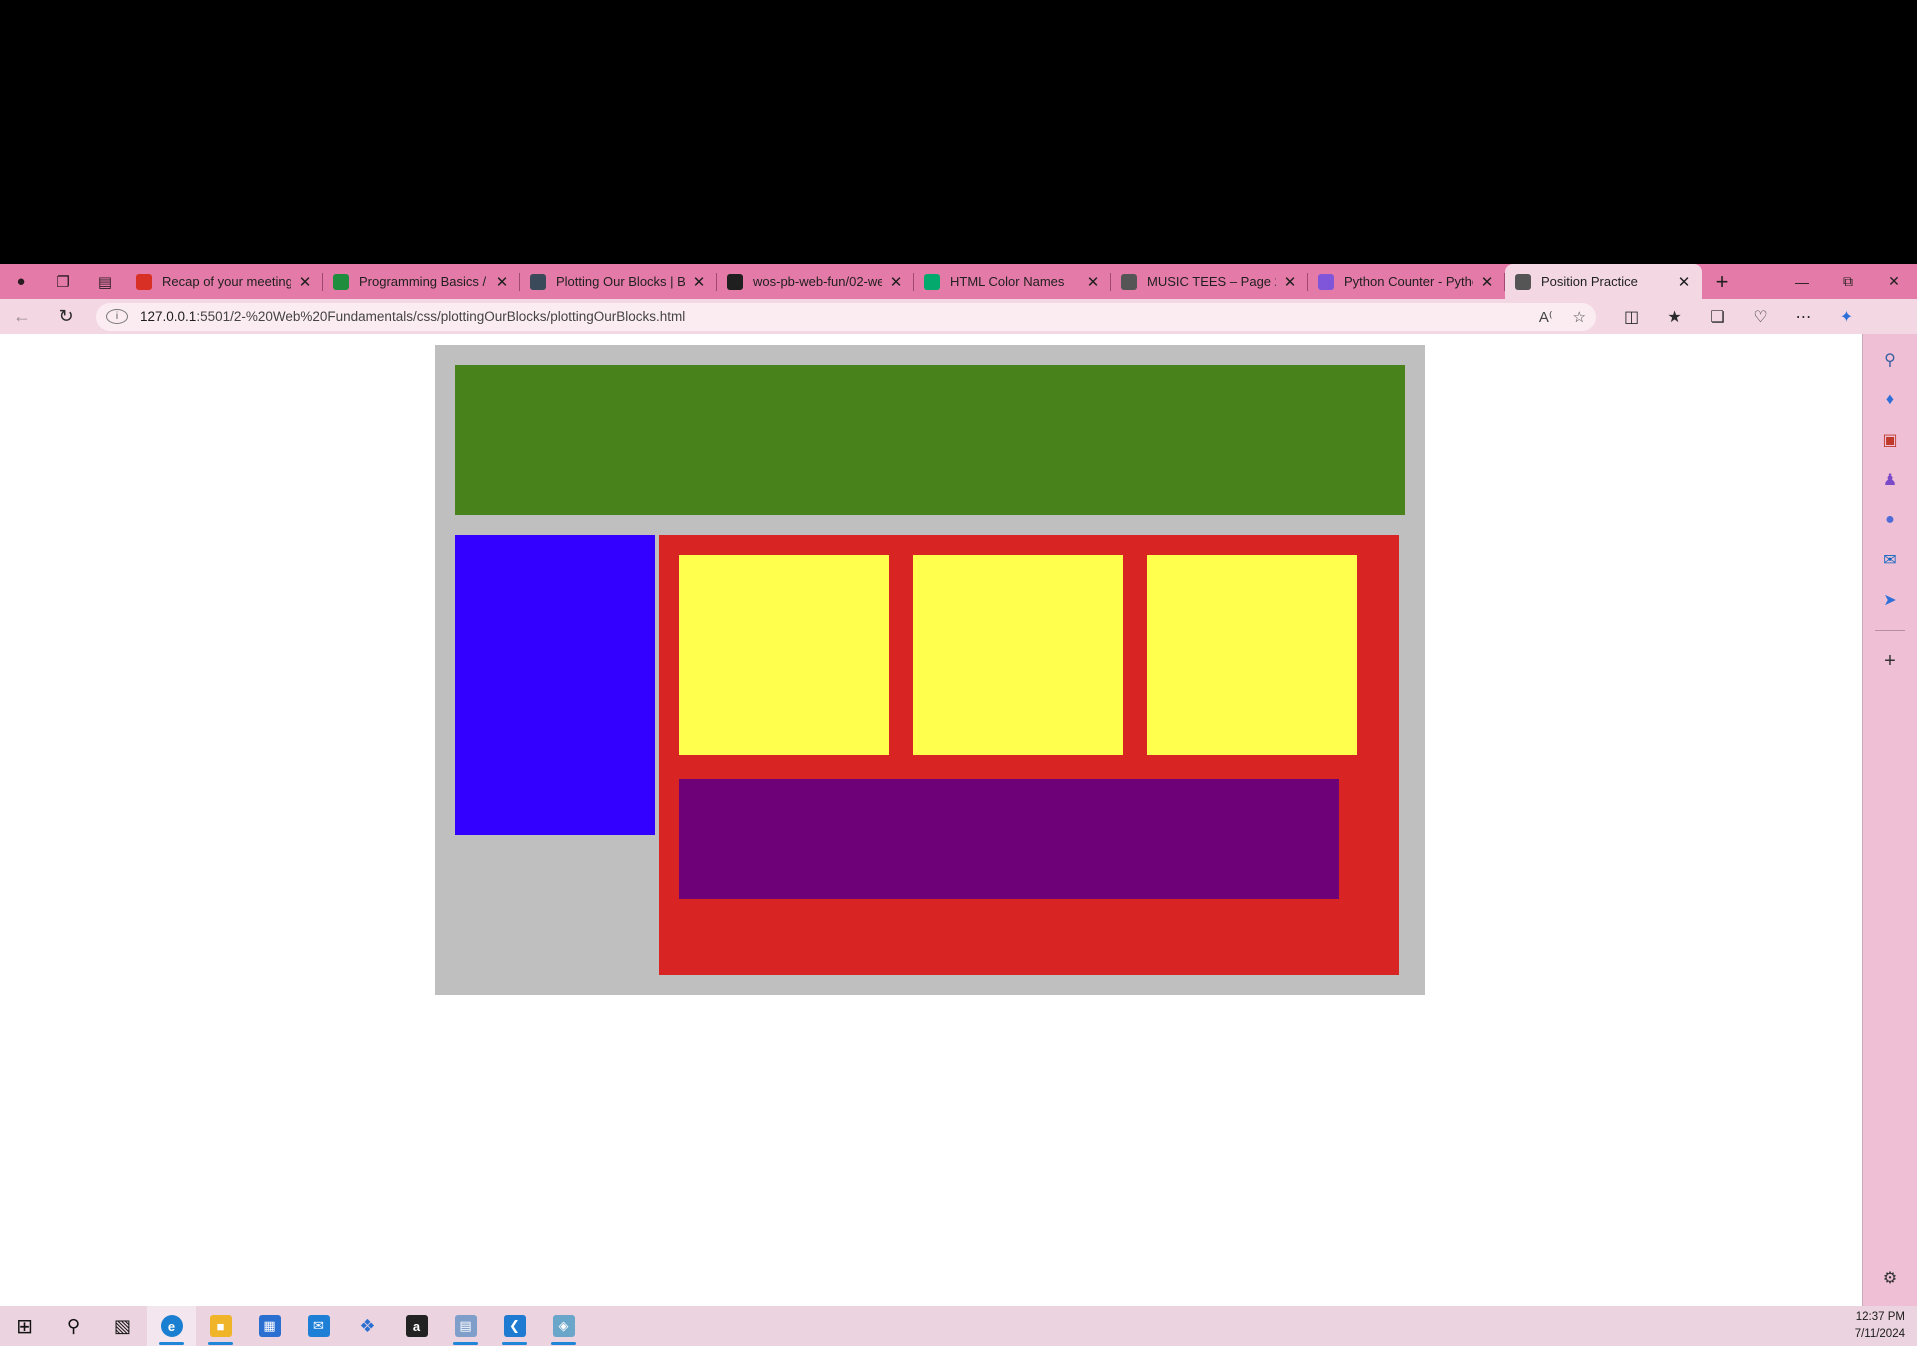 This screenshot has height=1346, width=1917. I want to click on clock-date: 7/11/2024, so click(1879, 1334).